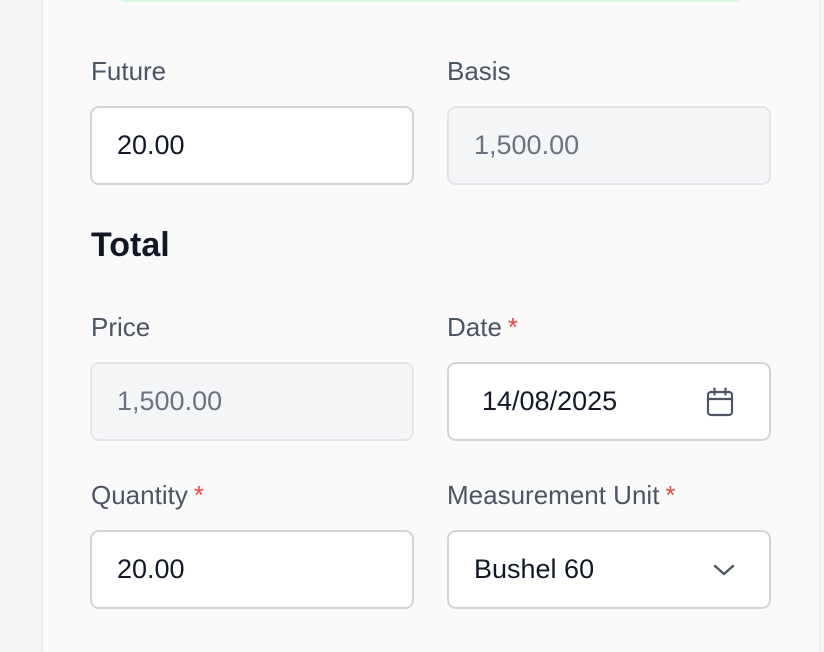 This screenshot has height=652, width=824. I want to click on quantity-label-text: Quantity, so click(139, 495).